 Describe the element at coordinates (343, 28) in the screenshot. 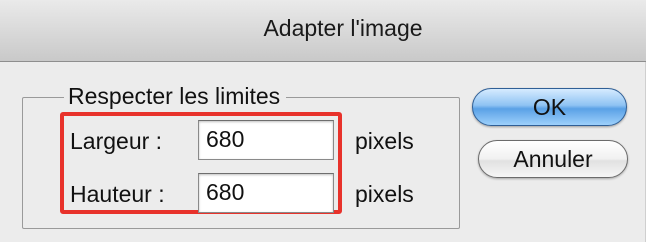

I see `window-title: Adapter l'image` at that location.